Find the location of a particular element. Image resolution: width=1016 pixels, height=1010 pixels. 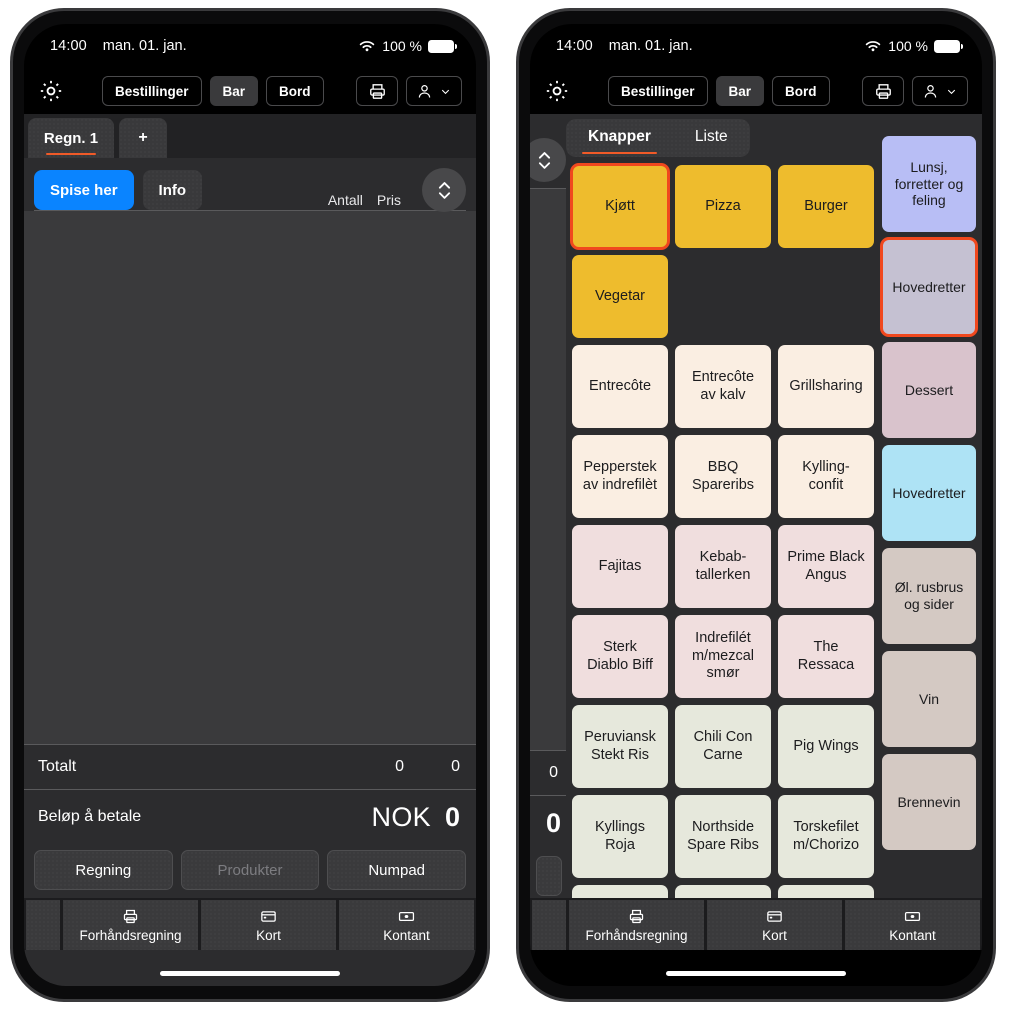

amount-due-label: Beløp å betale is located at coordinates (90, 816).